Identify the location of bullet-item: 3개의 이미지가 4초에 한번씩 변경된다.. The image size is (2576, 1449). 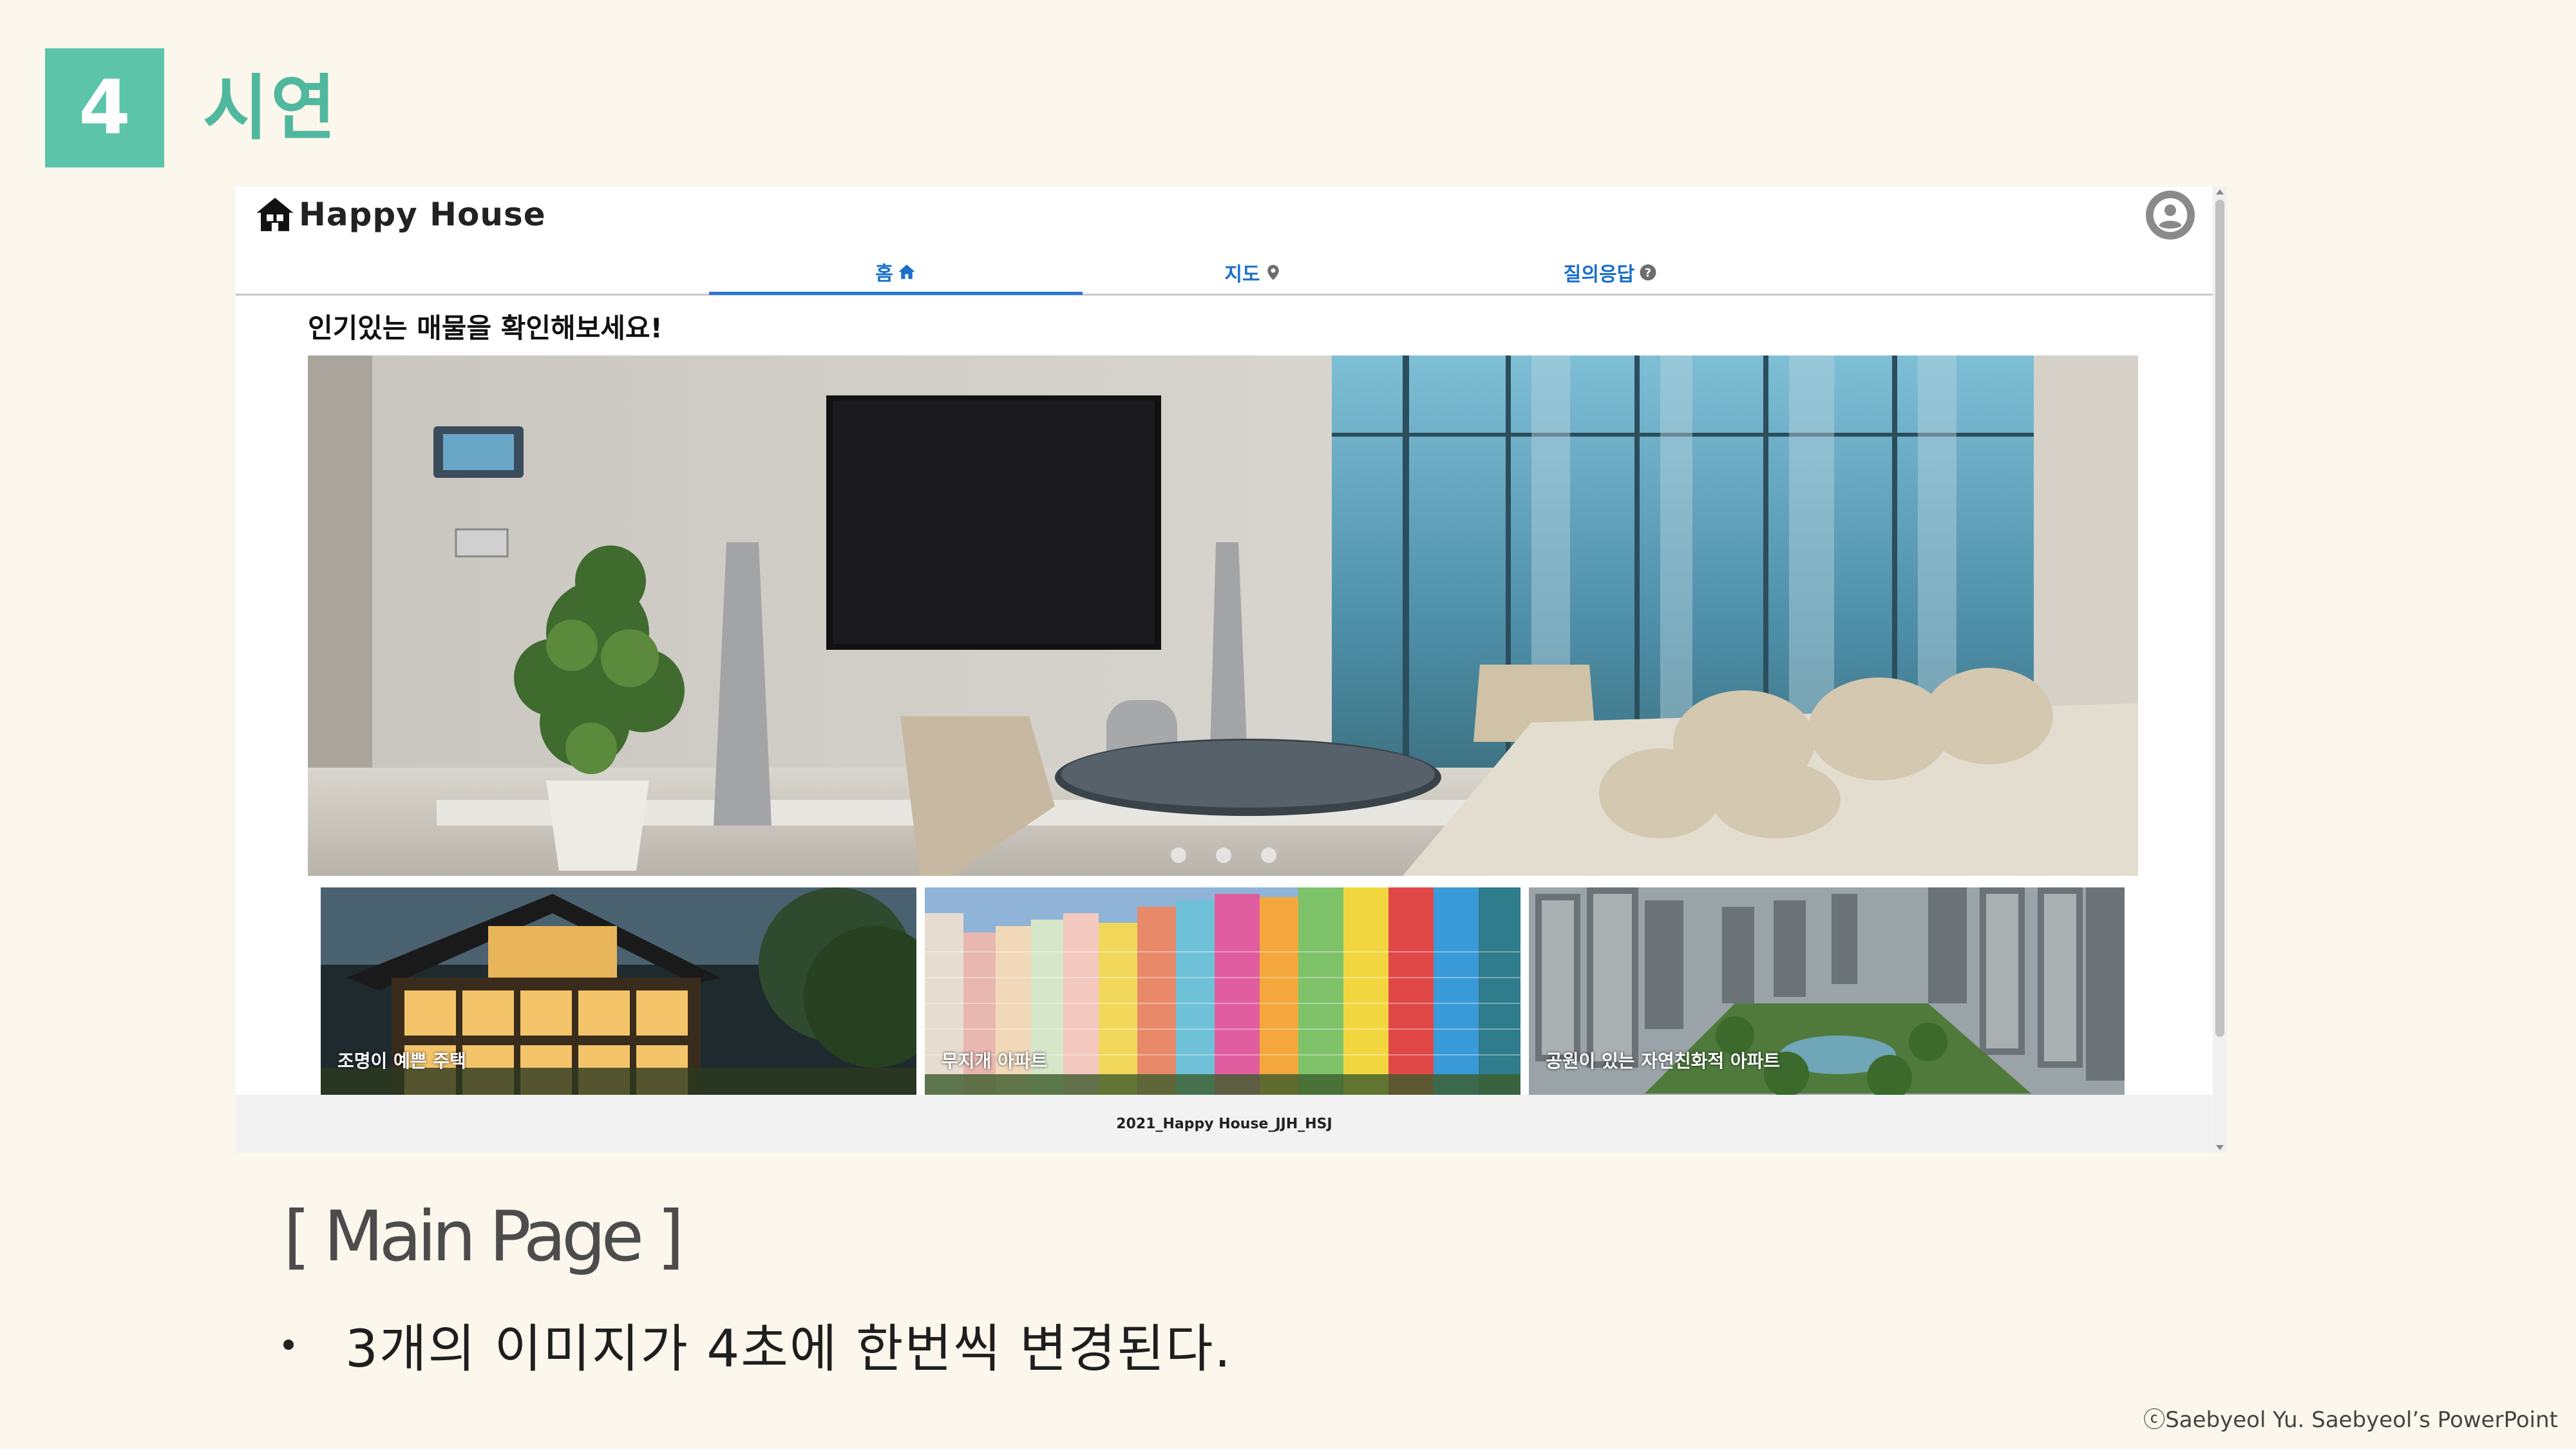
(757, 1345).